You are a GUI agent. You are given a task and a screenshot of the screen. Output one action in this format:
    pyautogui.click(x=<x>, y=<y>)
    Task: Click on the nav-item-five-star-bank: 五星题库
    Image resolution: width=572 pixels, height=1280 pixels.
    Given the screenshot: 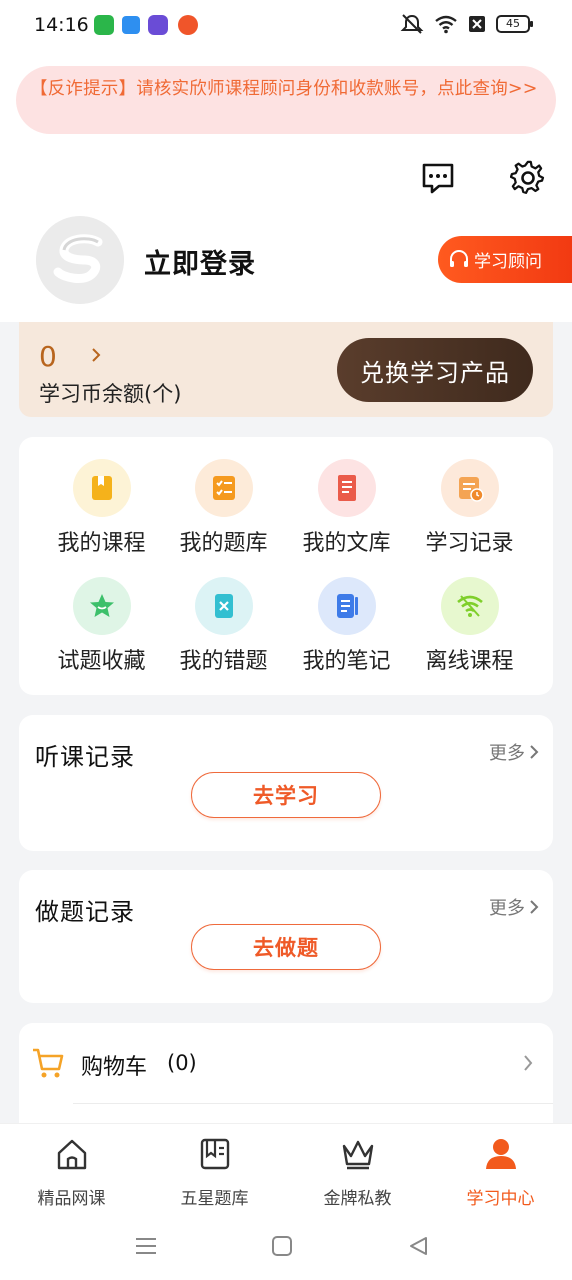 What is the action you would take?
    pyautogui.click(x=214, y=1172)
    